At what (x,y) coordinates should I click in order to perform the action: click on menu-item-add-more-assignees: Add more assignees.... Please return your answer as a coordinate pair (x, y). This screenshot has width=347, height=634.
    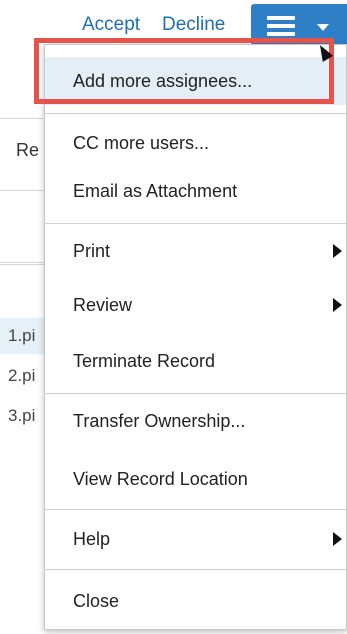
    Looking at the image, I should click on (195, 81).